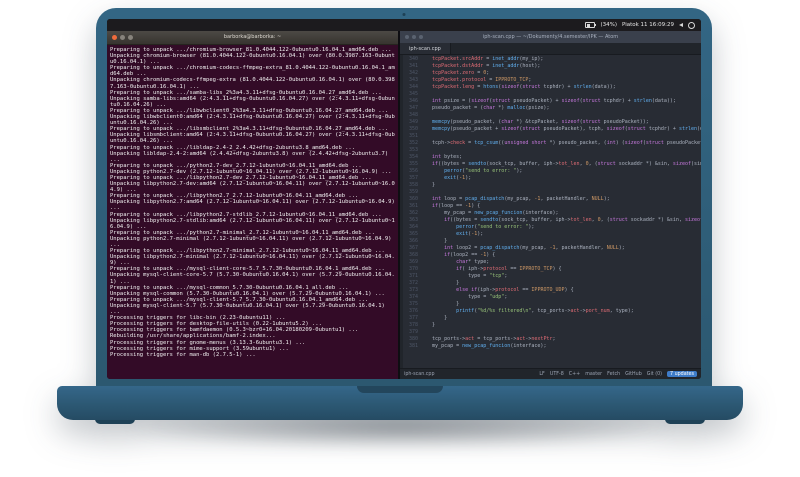 The image size is (800, 477). I want to click on status-item: GitHub, so click(633, 374).